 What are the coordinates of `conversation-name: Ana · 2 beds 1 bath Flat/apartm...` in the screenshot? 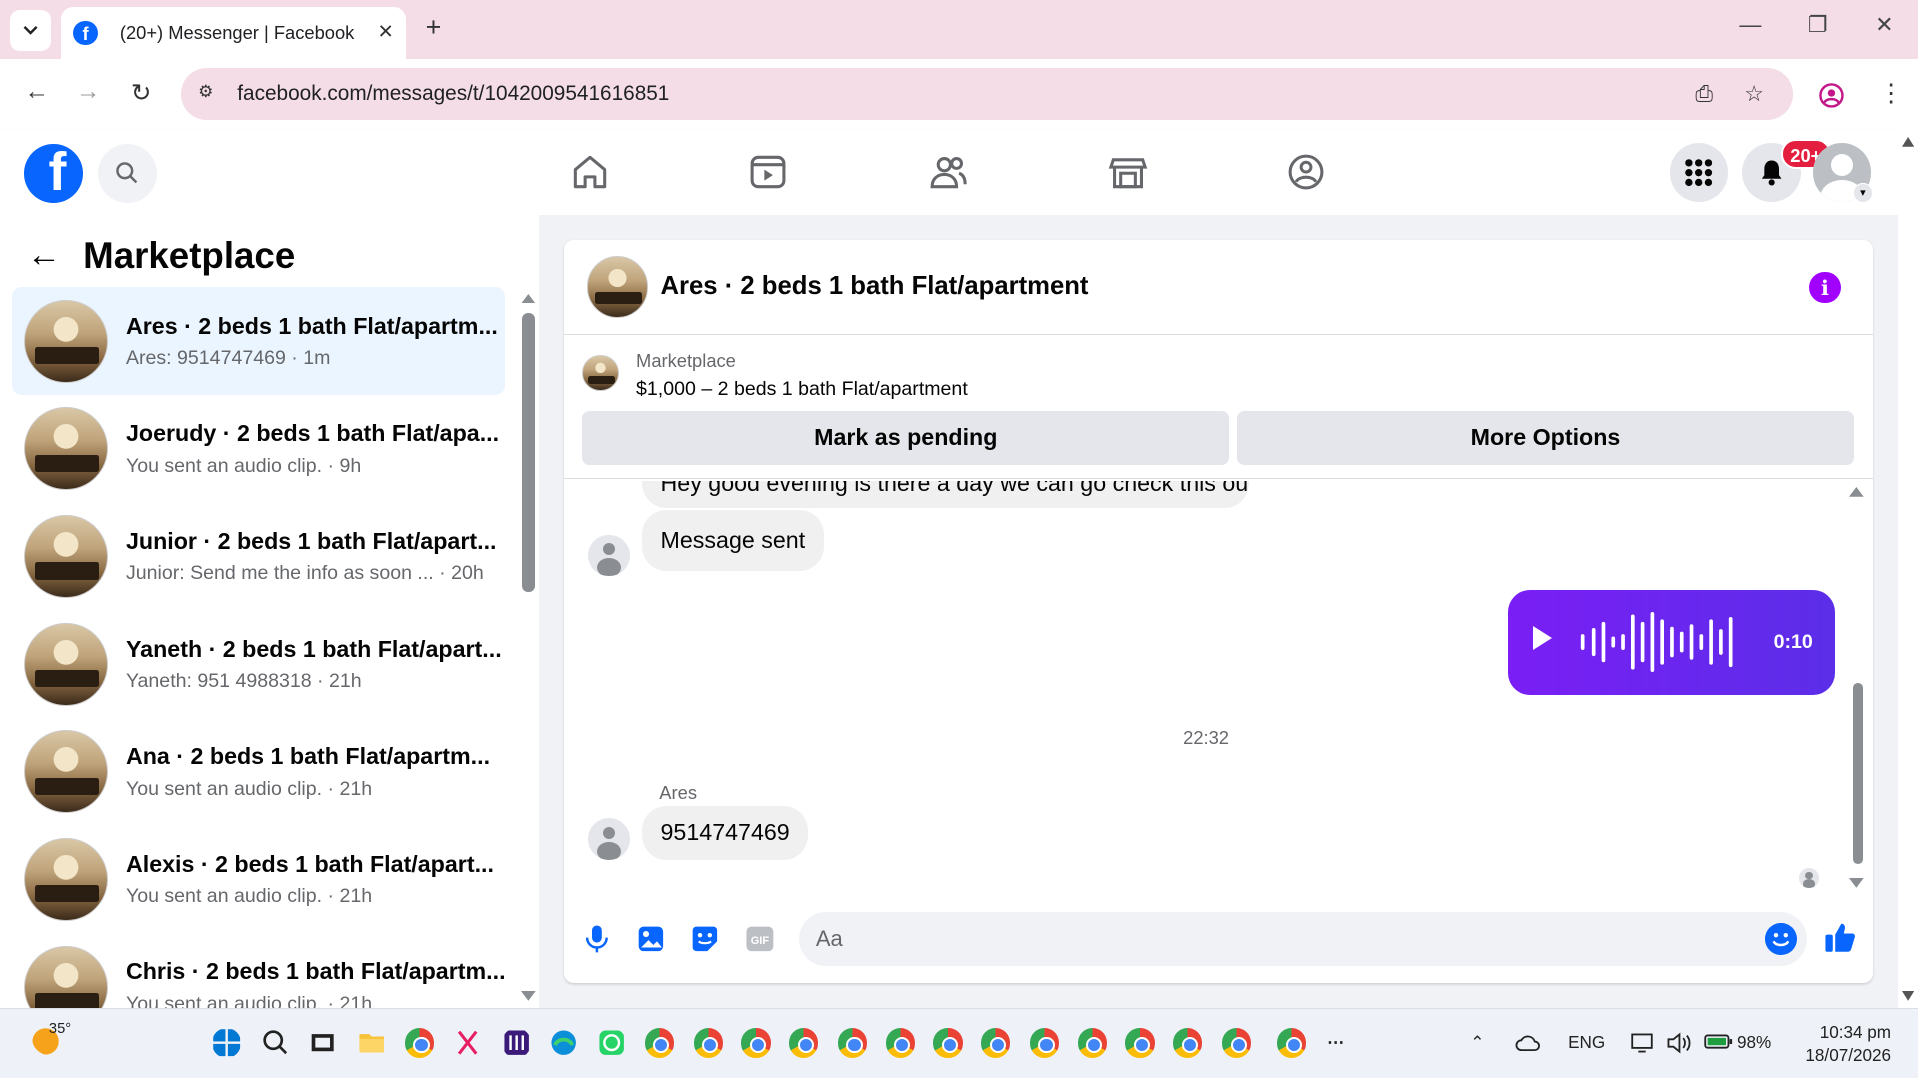 It's located at (308, 756).